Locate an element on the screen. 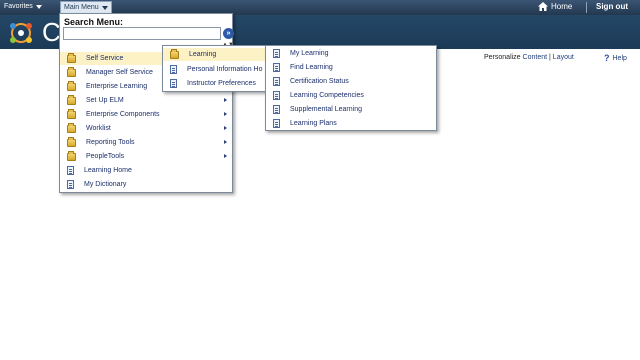  learning-item-label: Learning Plans is located at coordinates (313, 123).